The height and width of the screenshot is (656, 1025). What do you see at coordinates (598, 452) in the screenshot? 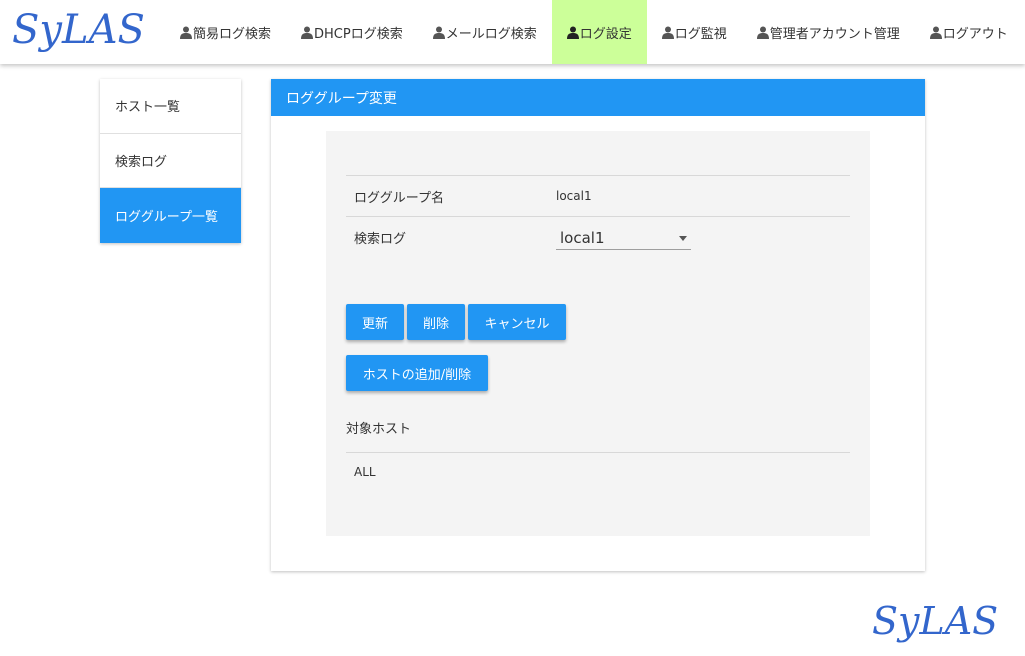
I see `divider` at bounding box center [598, 452].